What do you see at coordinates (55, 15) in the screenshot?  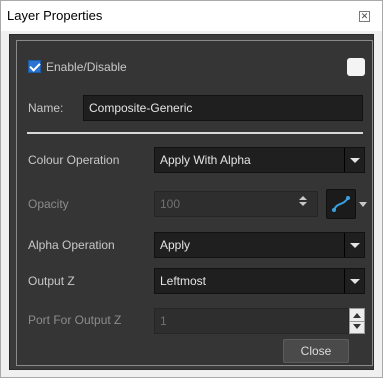 I see `dialog-title: Layer Properties` at bounding box center [55, 15].